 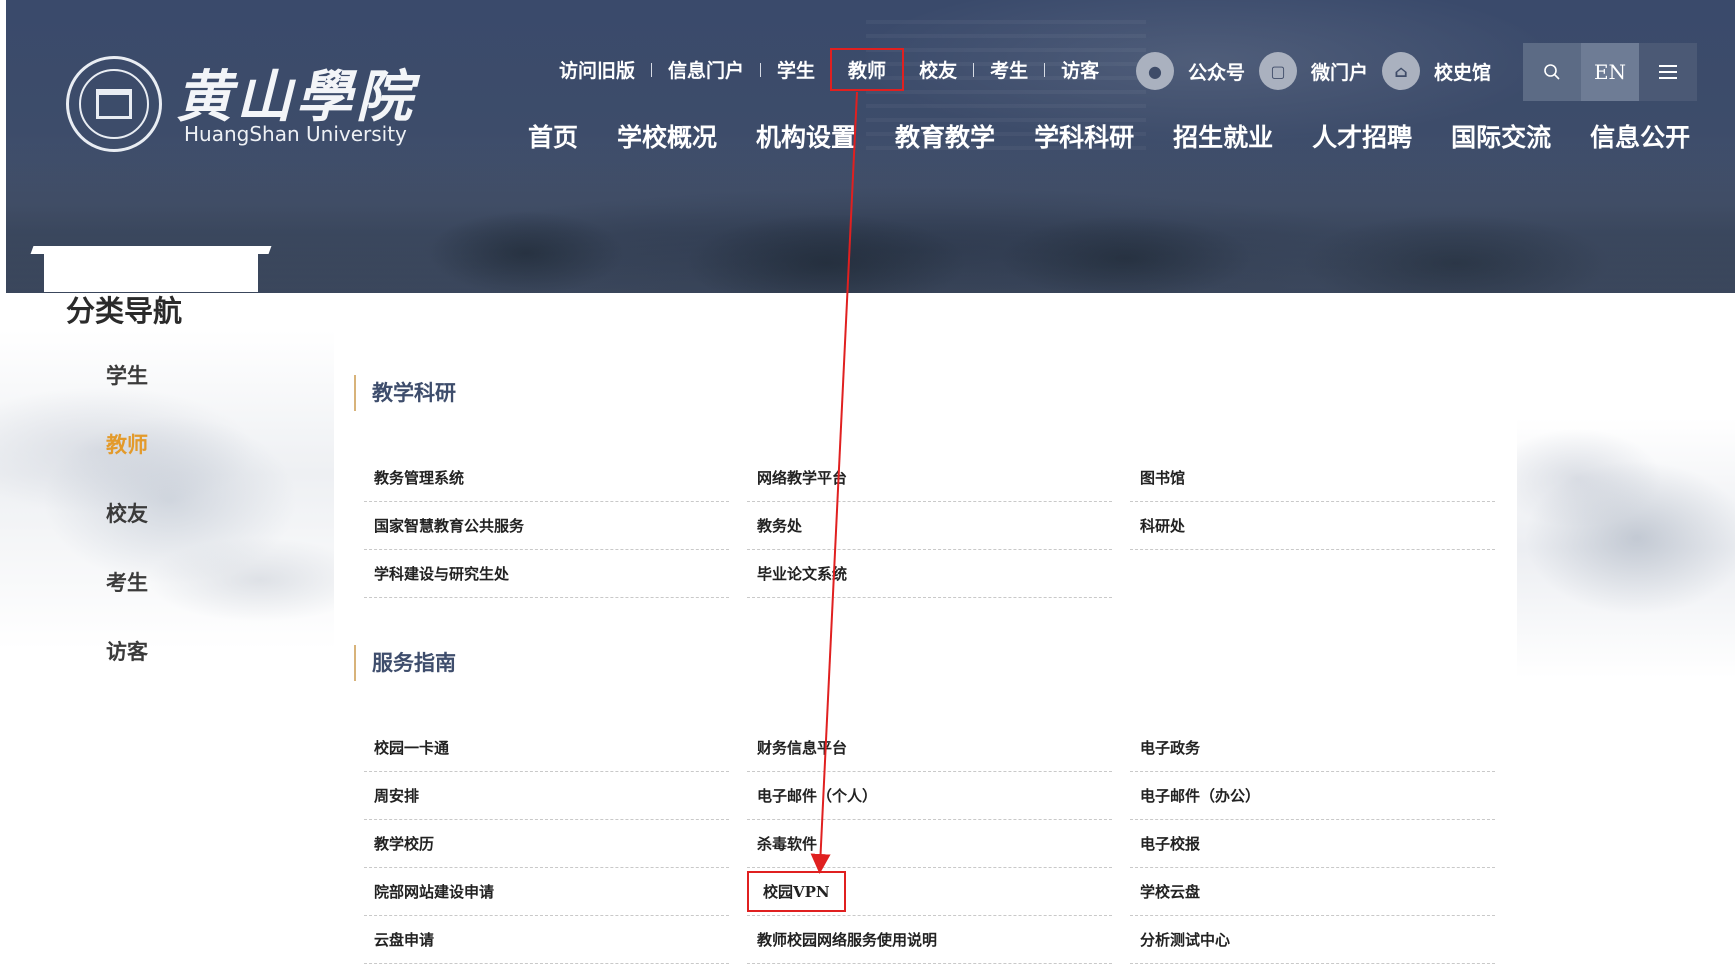 I want to click on empty-cell, so click(x=1312, y=574).